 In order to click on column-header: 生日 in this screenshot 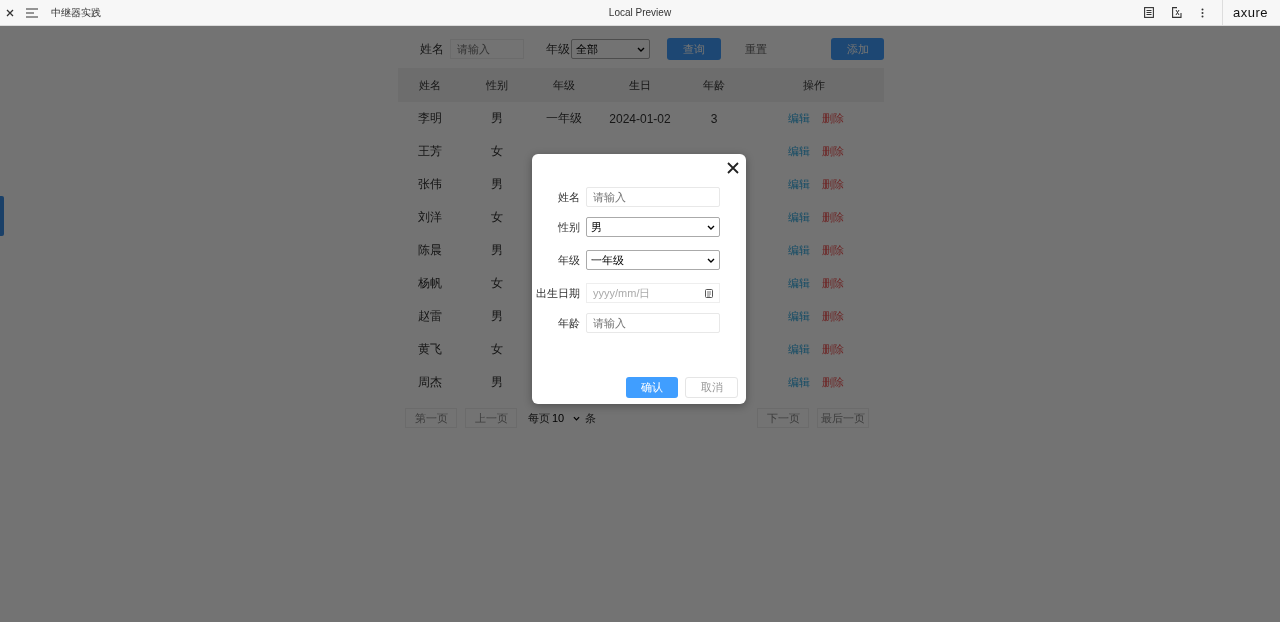, I will do `click(640, 85)`.